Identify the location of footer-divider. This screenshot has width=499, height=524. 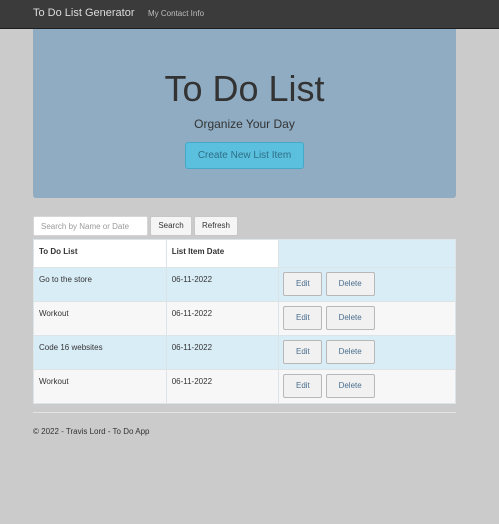
(244, 412).